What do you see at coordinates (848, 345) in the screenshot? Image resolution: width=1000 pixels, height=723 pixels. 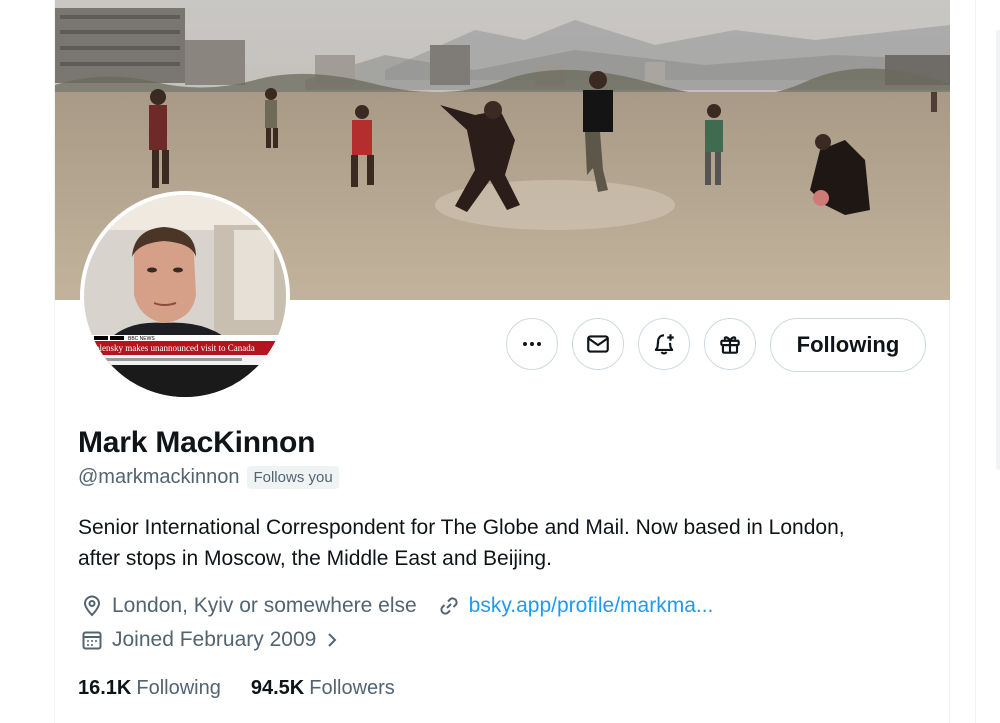 I see `following-button: Following` at bounding box center [848, 345].